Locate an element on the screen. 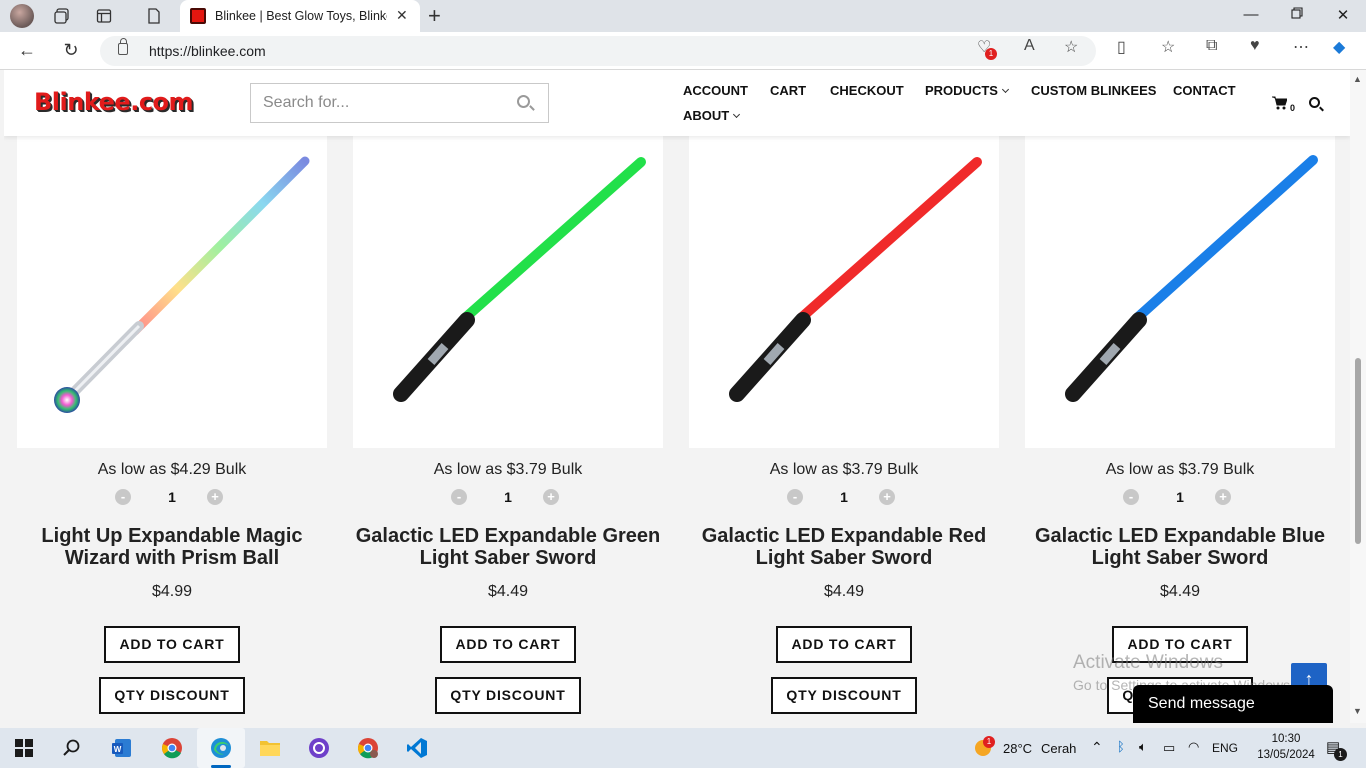  more-menu-icon: ⋯ is located at coordinates (1301, 47).